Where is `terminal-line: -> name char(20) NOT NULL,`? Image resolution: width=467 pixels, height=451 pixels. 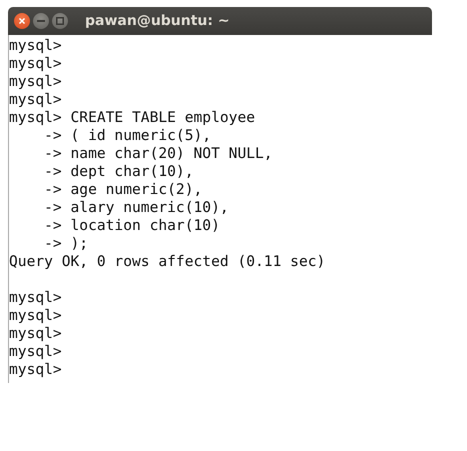
terminal-line: -> name char(20) NOT NULL, is located at coordinates (158, 154).